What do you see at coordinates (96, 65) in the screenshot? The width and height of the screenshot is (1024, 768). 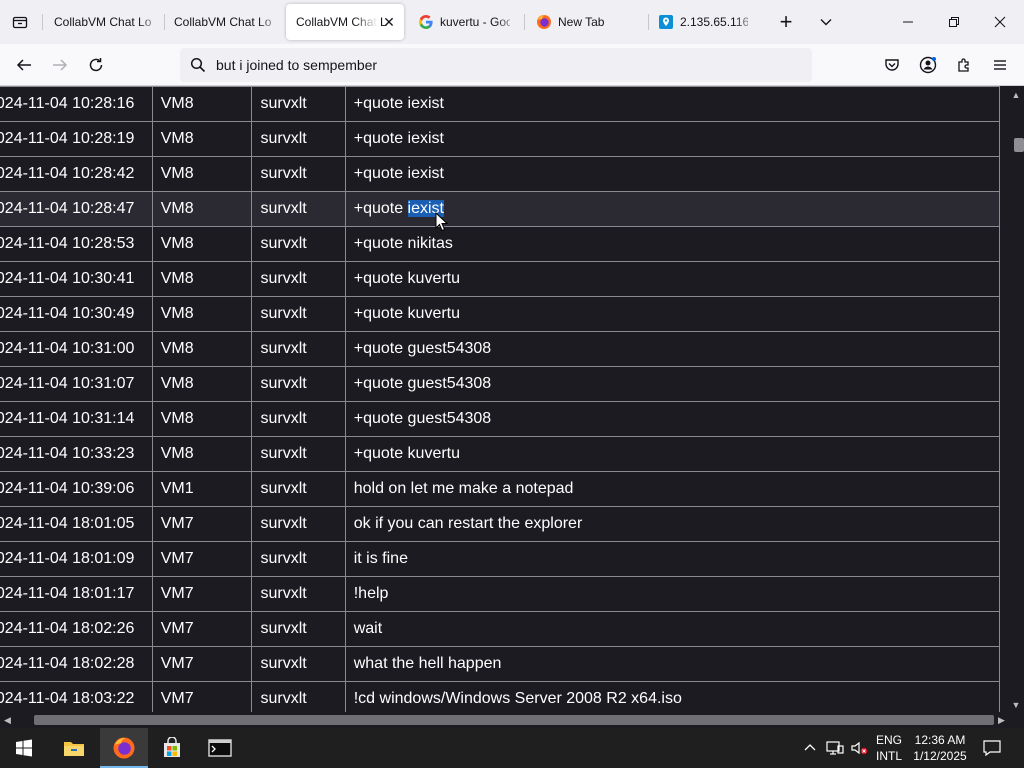 I see `reload-button` at bounding box center [96, 65].